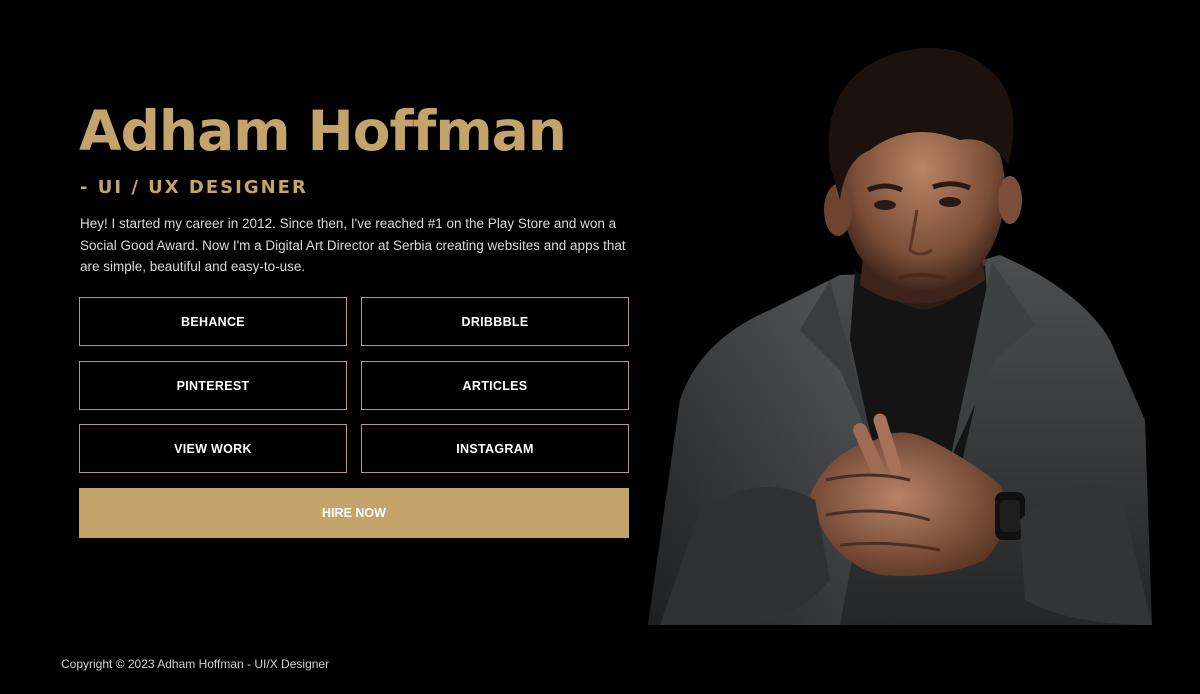  What do you see at coordinates (213, 385) in the screenshot?
I see `pinterest-button: PINTEREST` at bounding box center [213, 385].